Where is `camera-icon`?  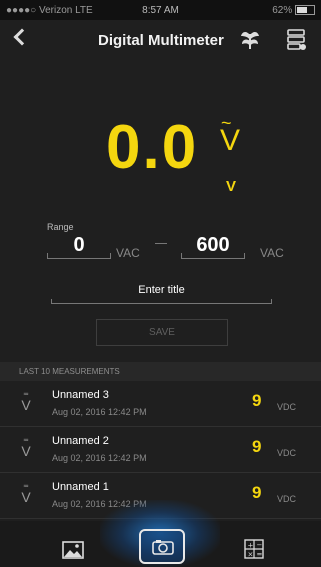 camera-icon is located at coordinates (163, 547).